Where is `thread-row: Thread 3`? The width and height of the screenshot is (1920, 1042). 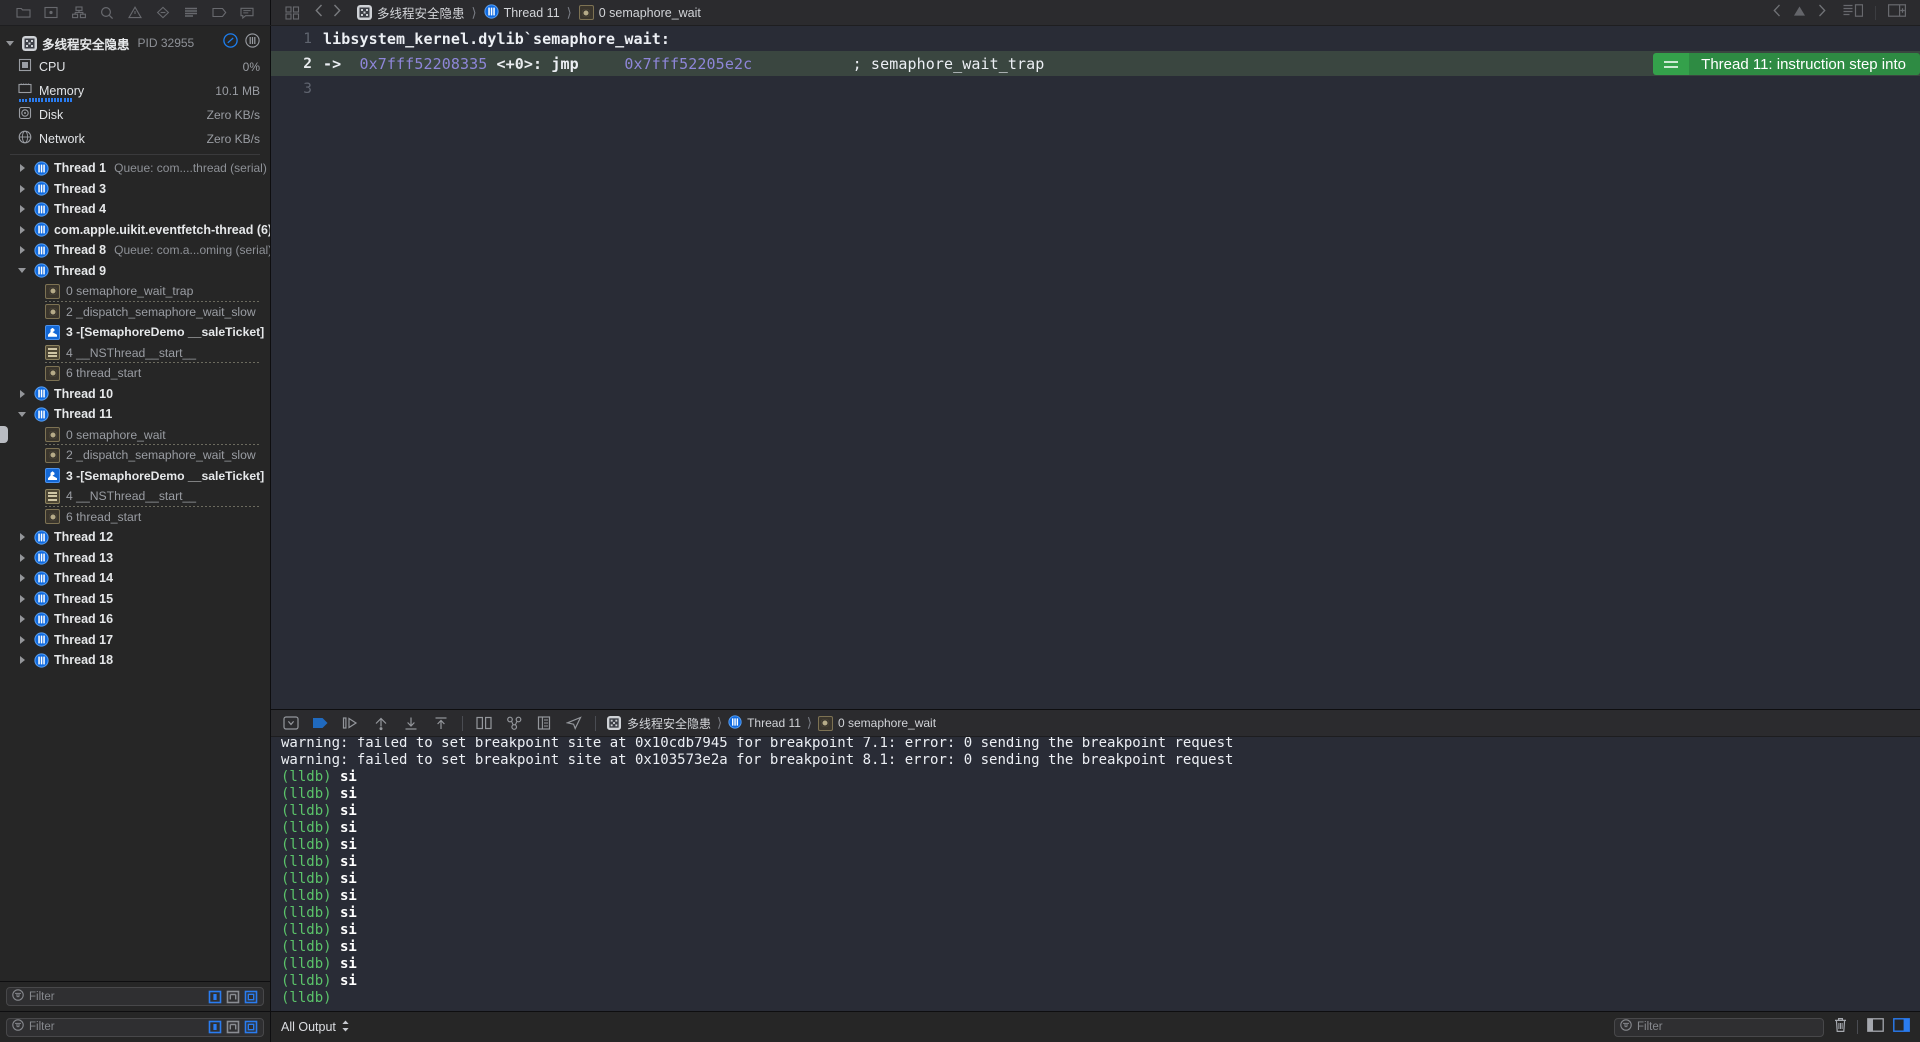 thread-row: Thread 3 is located at coordinates (135, 189).